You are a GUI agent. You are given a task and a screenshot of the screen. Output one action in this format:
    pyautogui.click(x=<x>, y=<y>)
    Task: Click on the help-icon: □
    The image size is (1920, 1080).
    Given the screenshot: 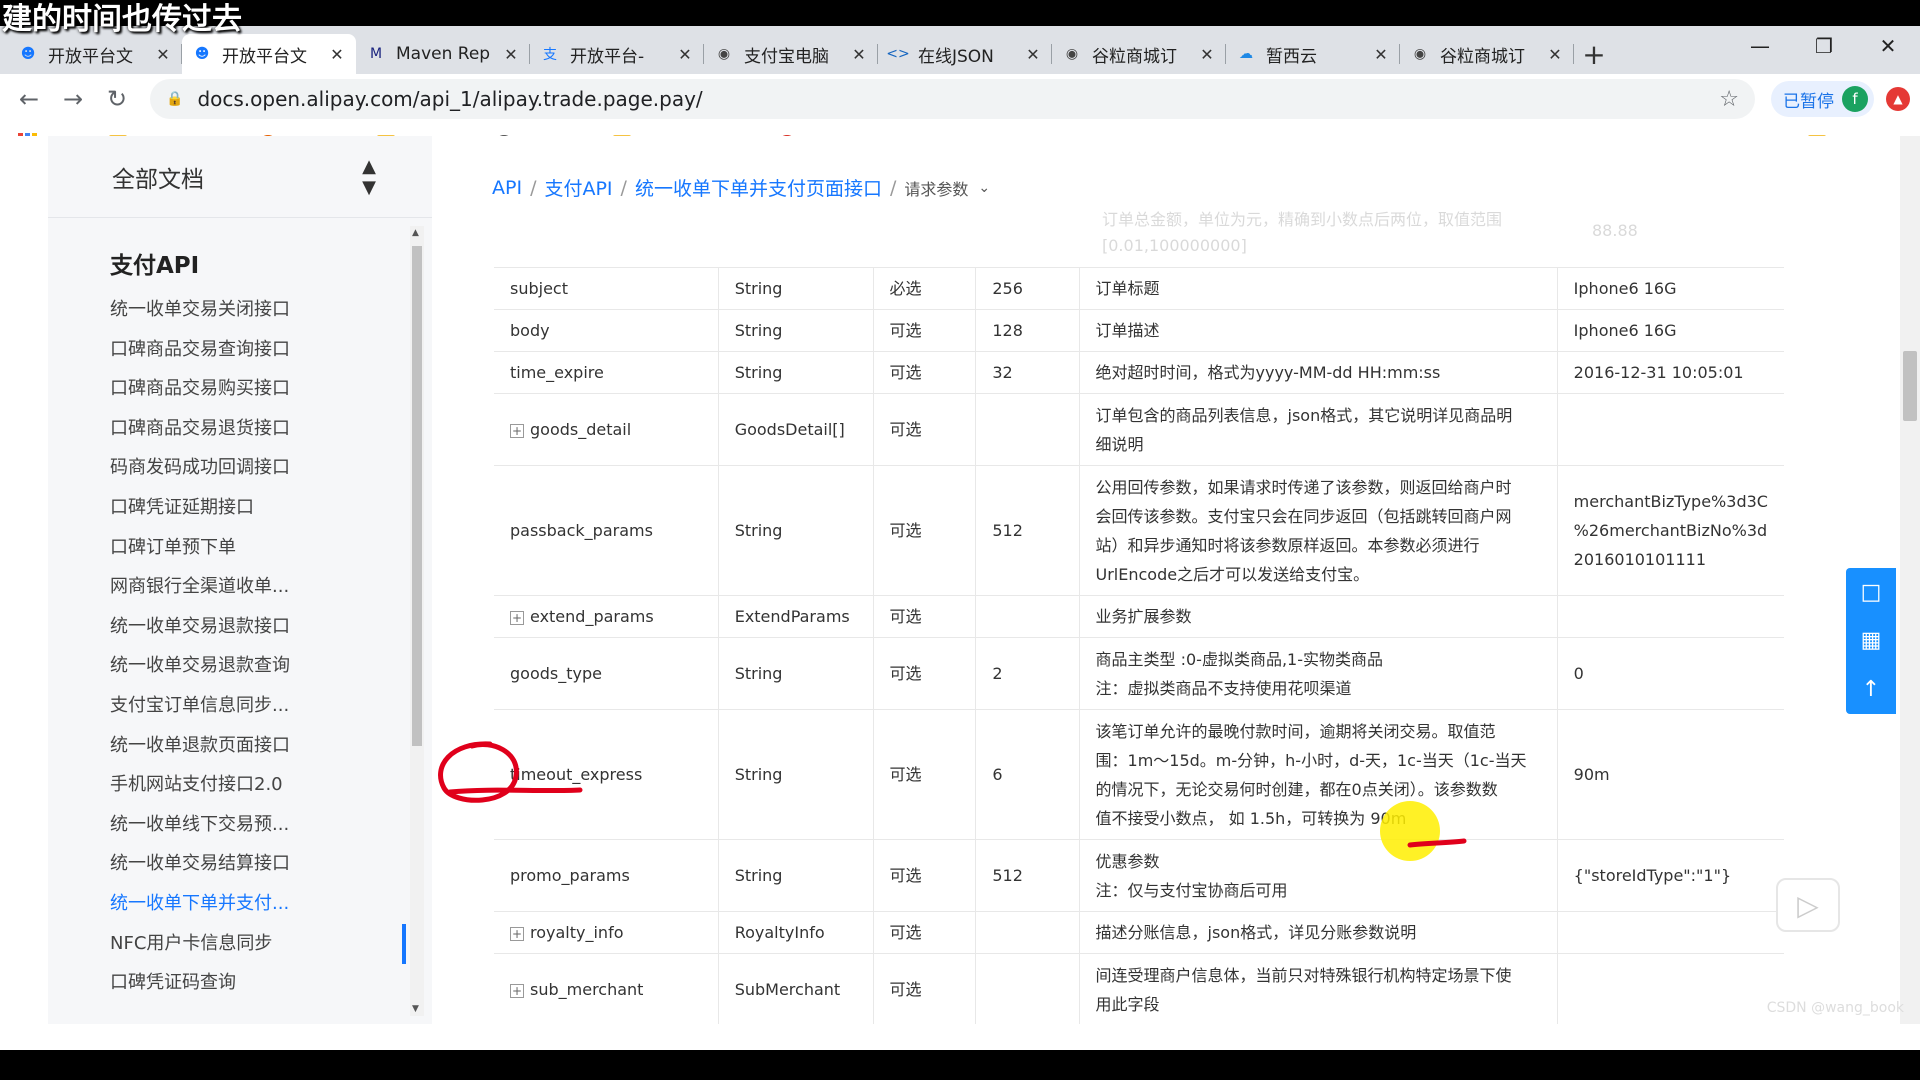 What is the action you would take?
    pyautogui.click(x=1871, y=592)
    